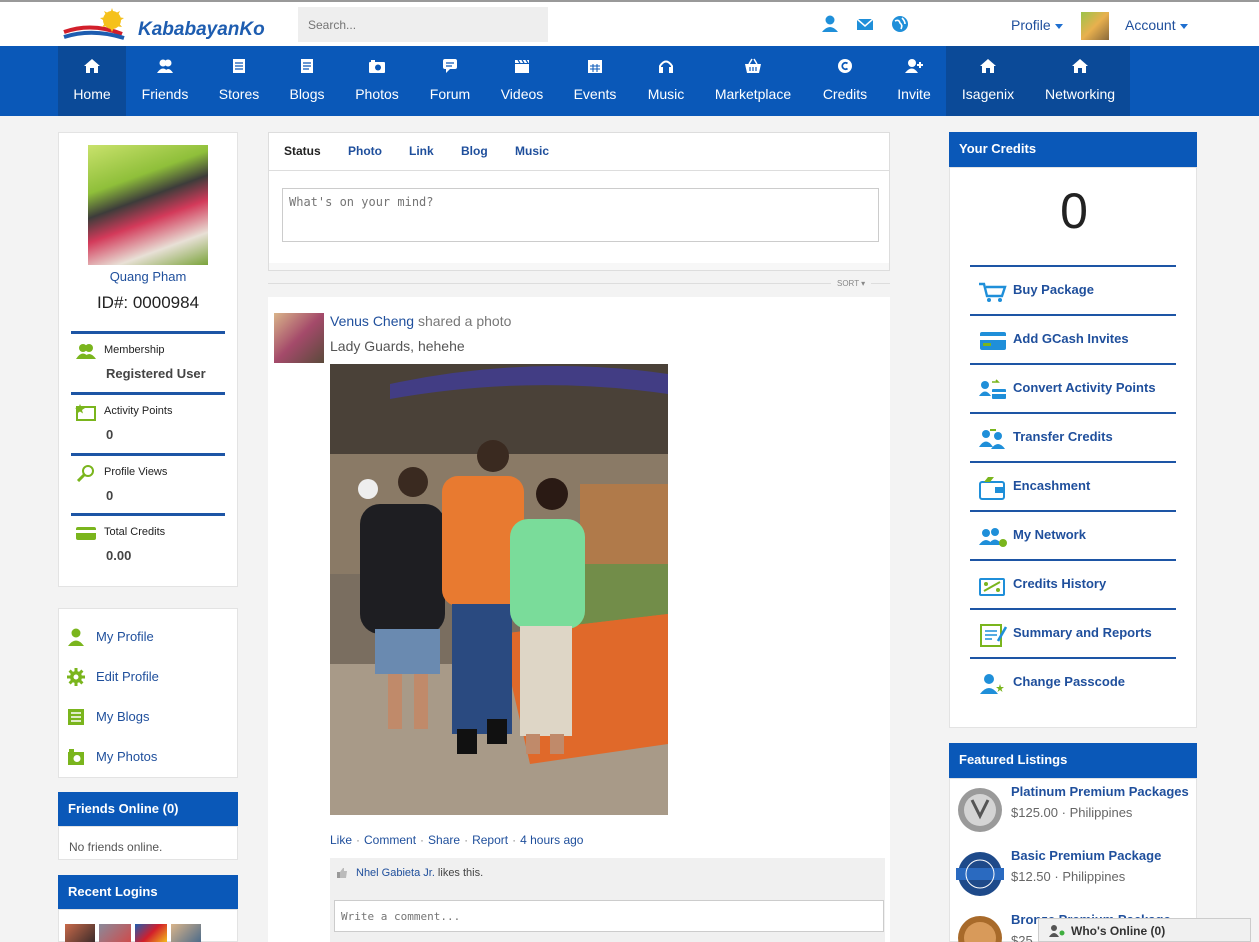 This screenshot has height=942, width=1259. What do you see at coordinates (848, 283) in the screenshot?
I see `sort-label: SORT` at bounding box center [848, 283].